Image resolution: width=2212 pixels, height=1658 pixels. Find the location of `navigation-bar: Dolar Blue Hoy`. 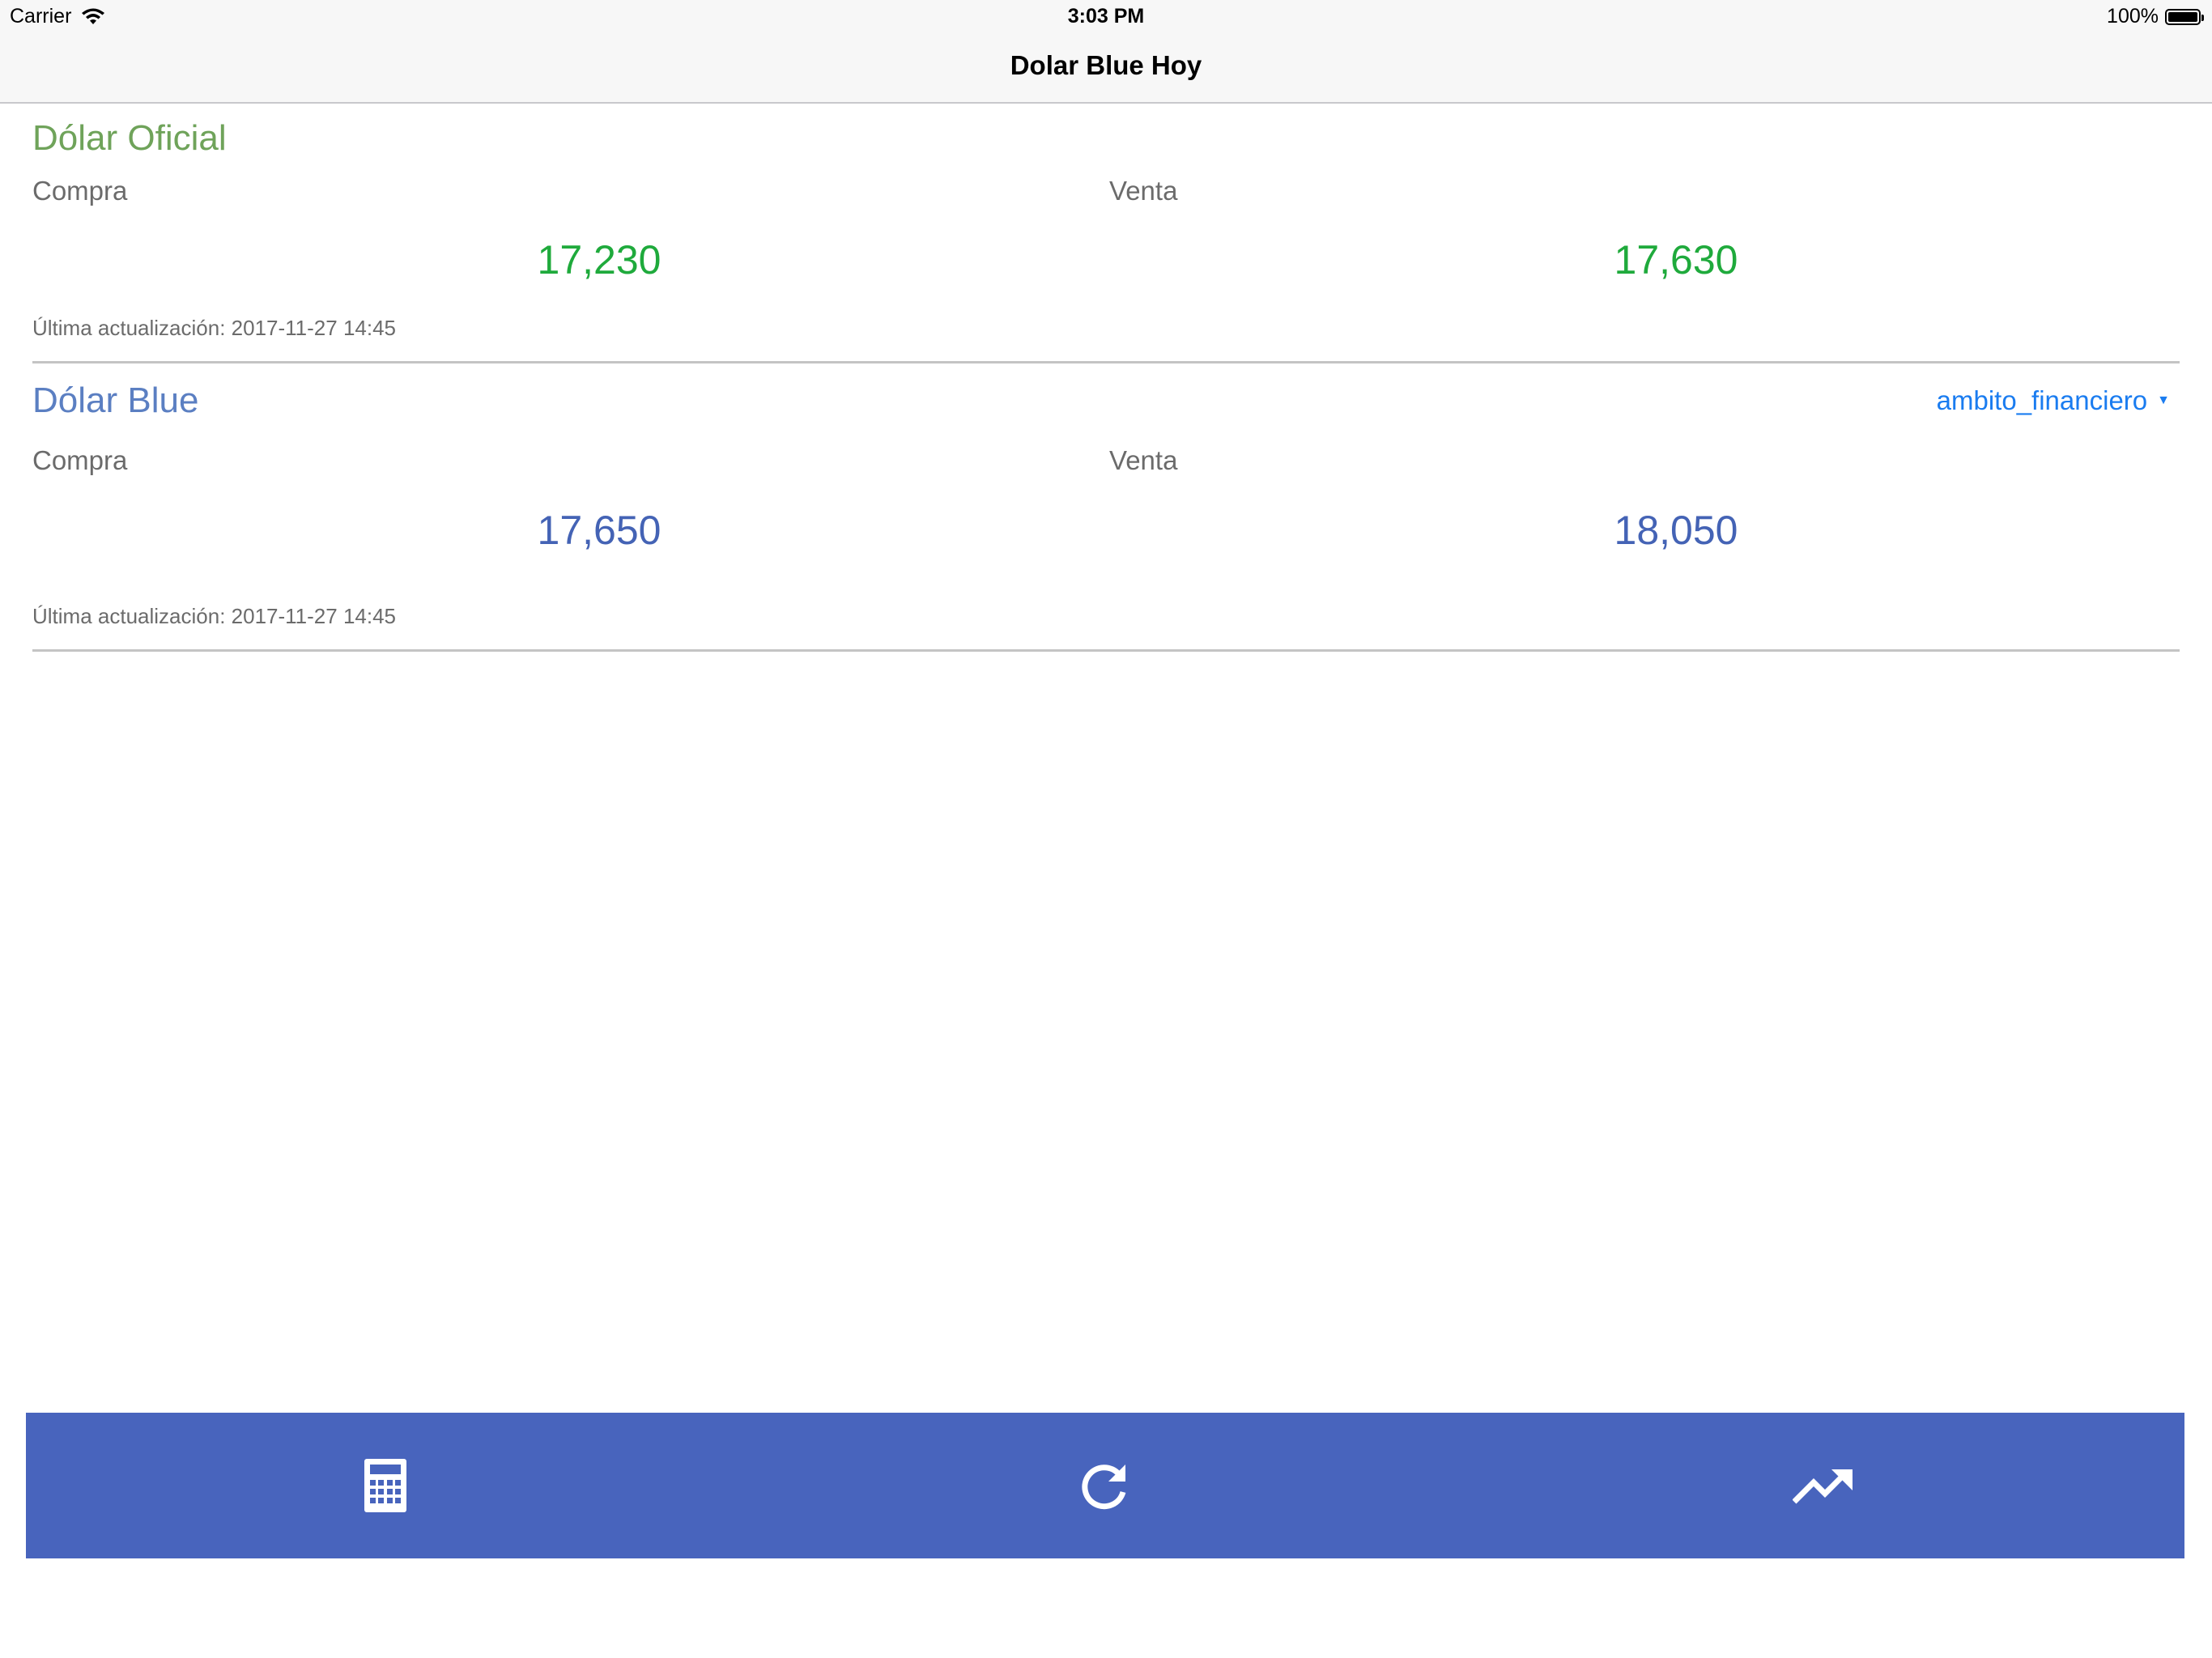

navigation-bar: Dolar Blue Hoy is located at coordinates (1106, 68).